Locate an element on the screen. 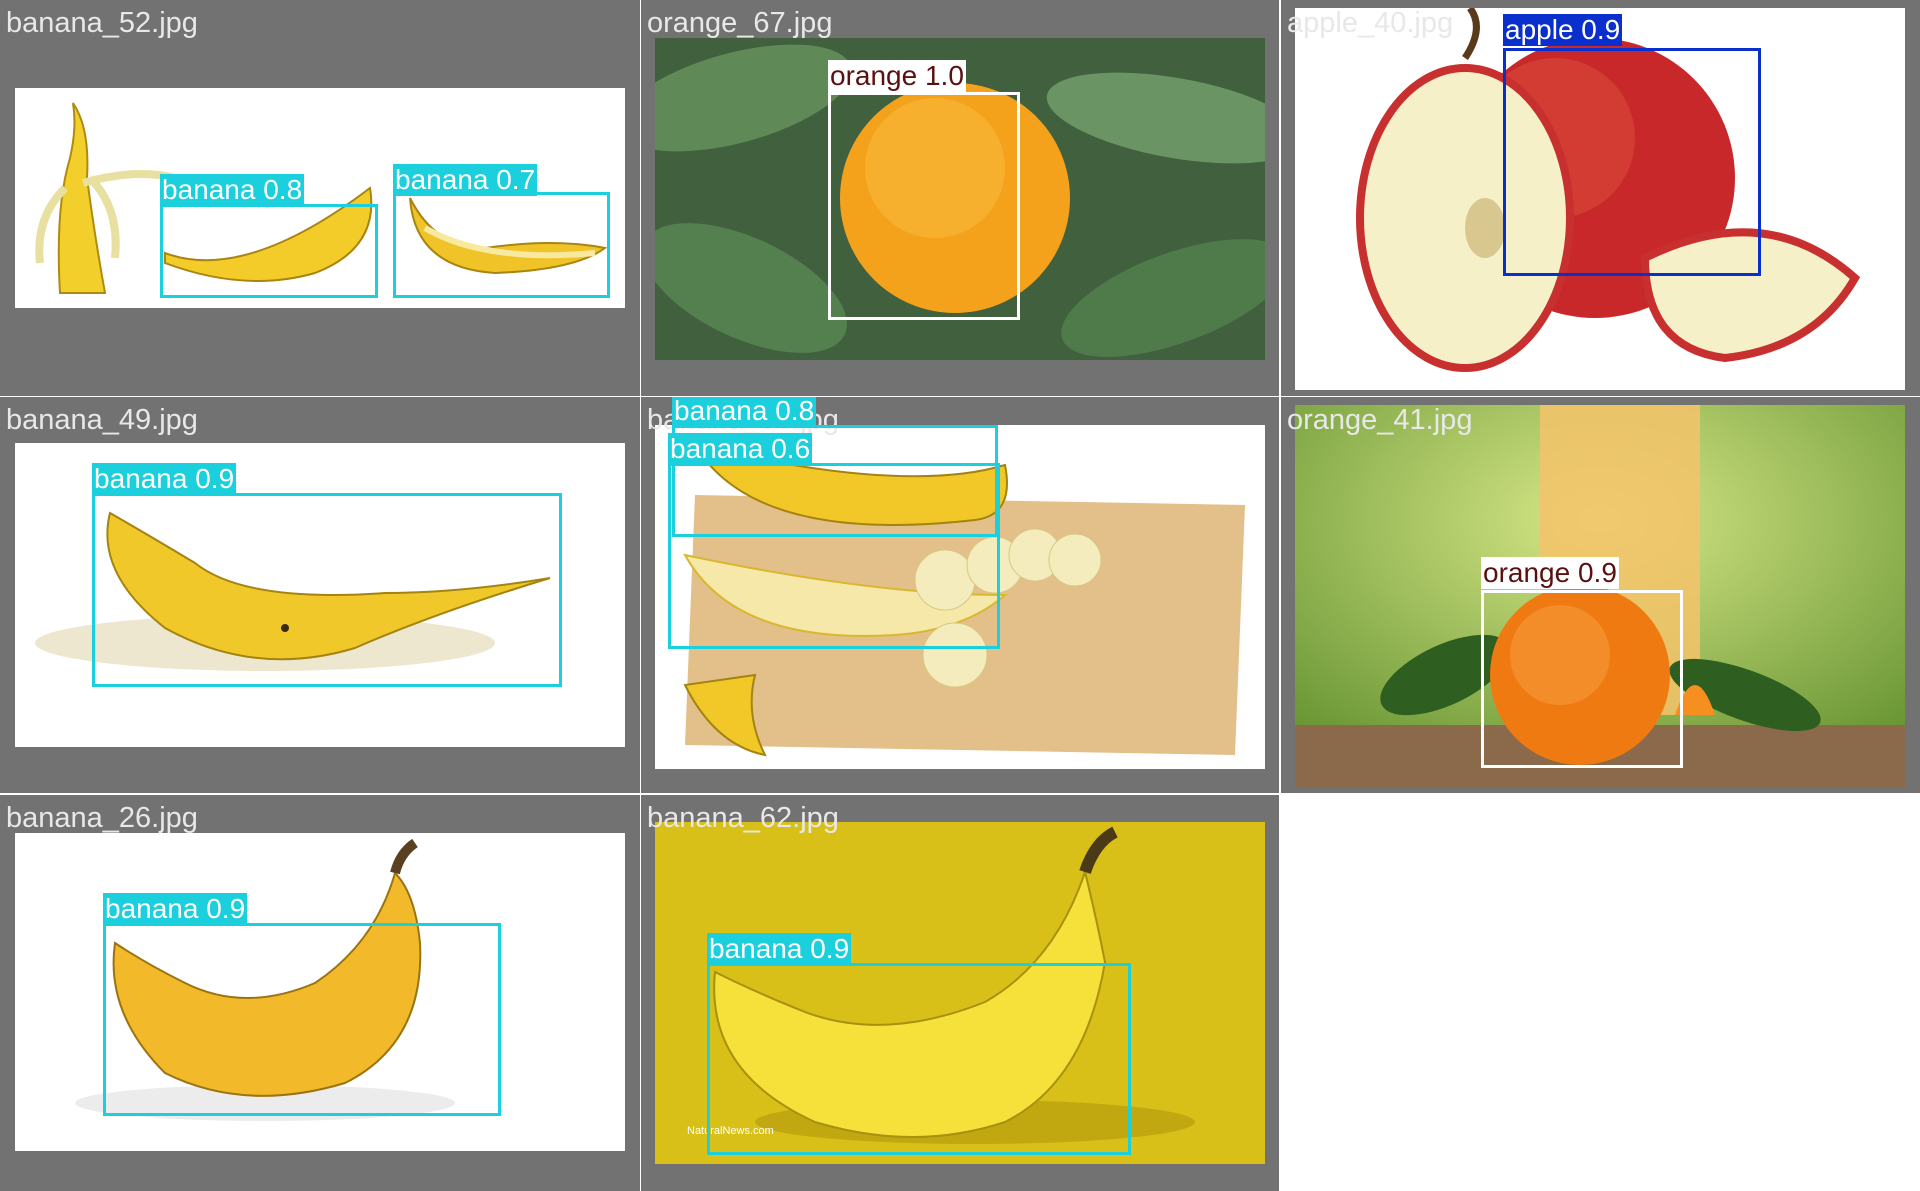 Image resolution: width=1920 pixels, height=1191 pixels. detection-label: orange 0.9 is located at coordinates (1550, 573).